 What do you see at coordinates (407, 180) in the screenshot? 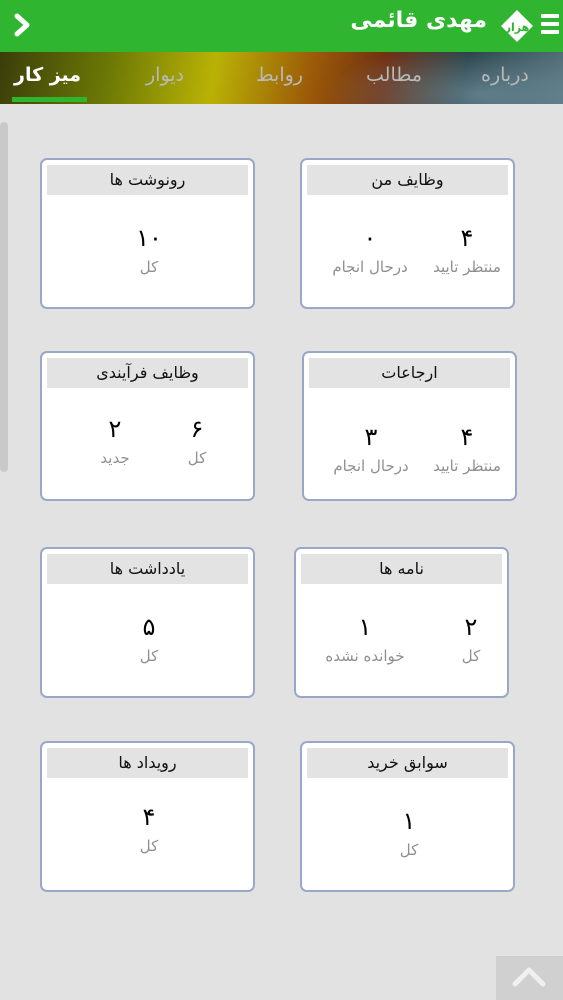
I see `card-title: وظایف من` at bounding box center [407, 180].